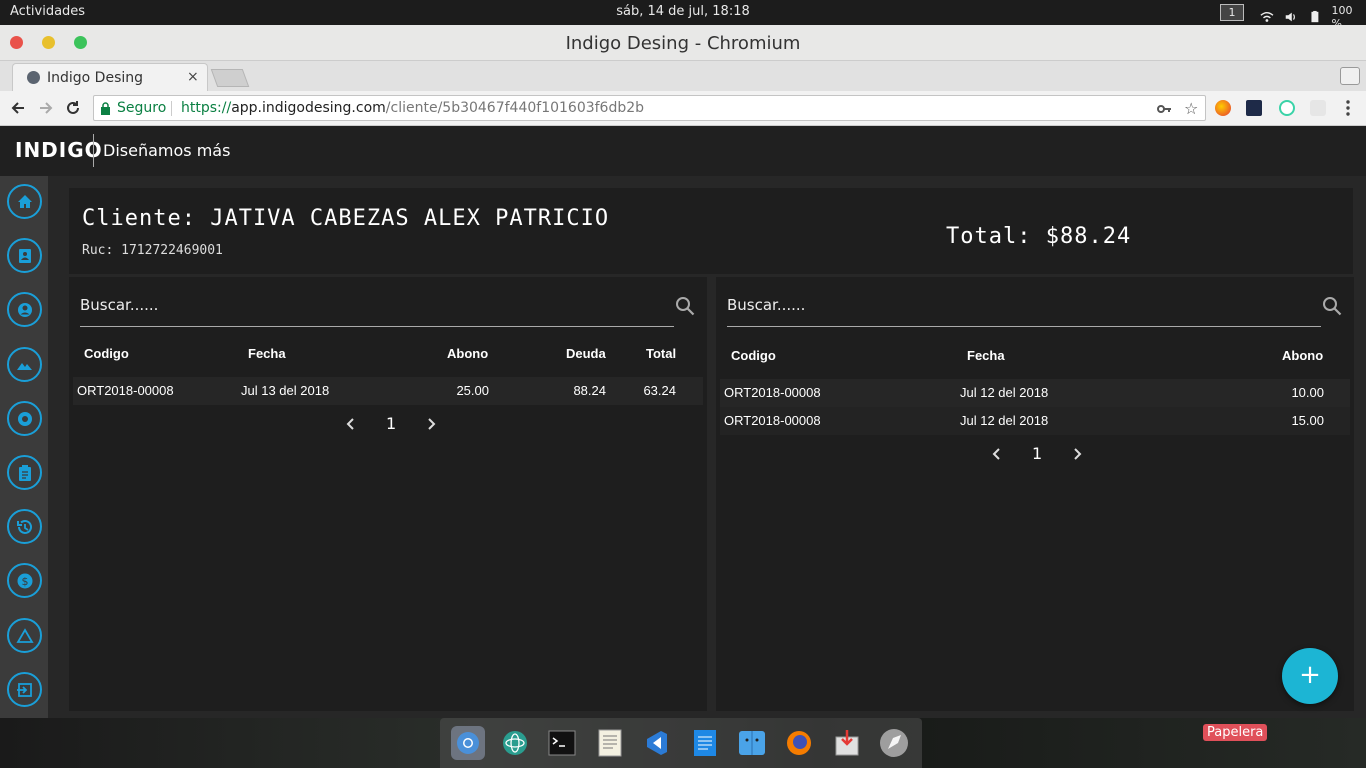 Image resolution: width=1366 pixels, height=768 pixels. I want to click on new-tab-button, so click(230, 78).